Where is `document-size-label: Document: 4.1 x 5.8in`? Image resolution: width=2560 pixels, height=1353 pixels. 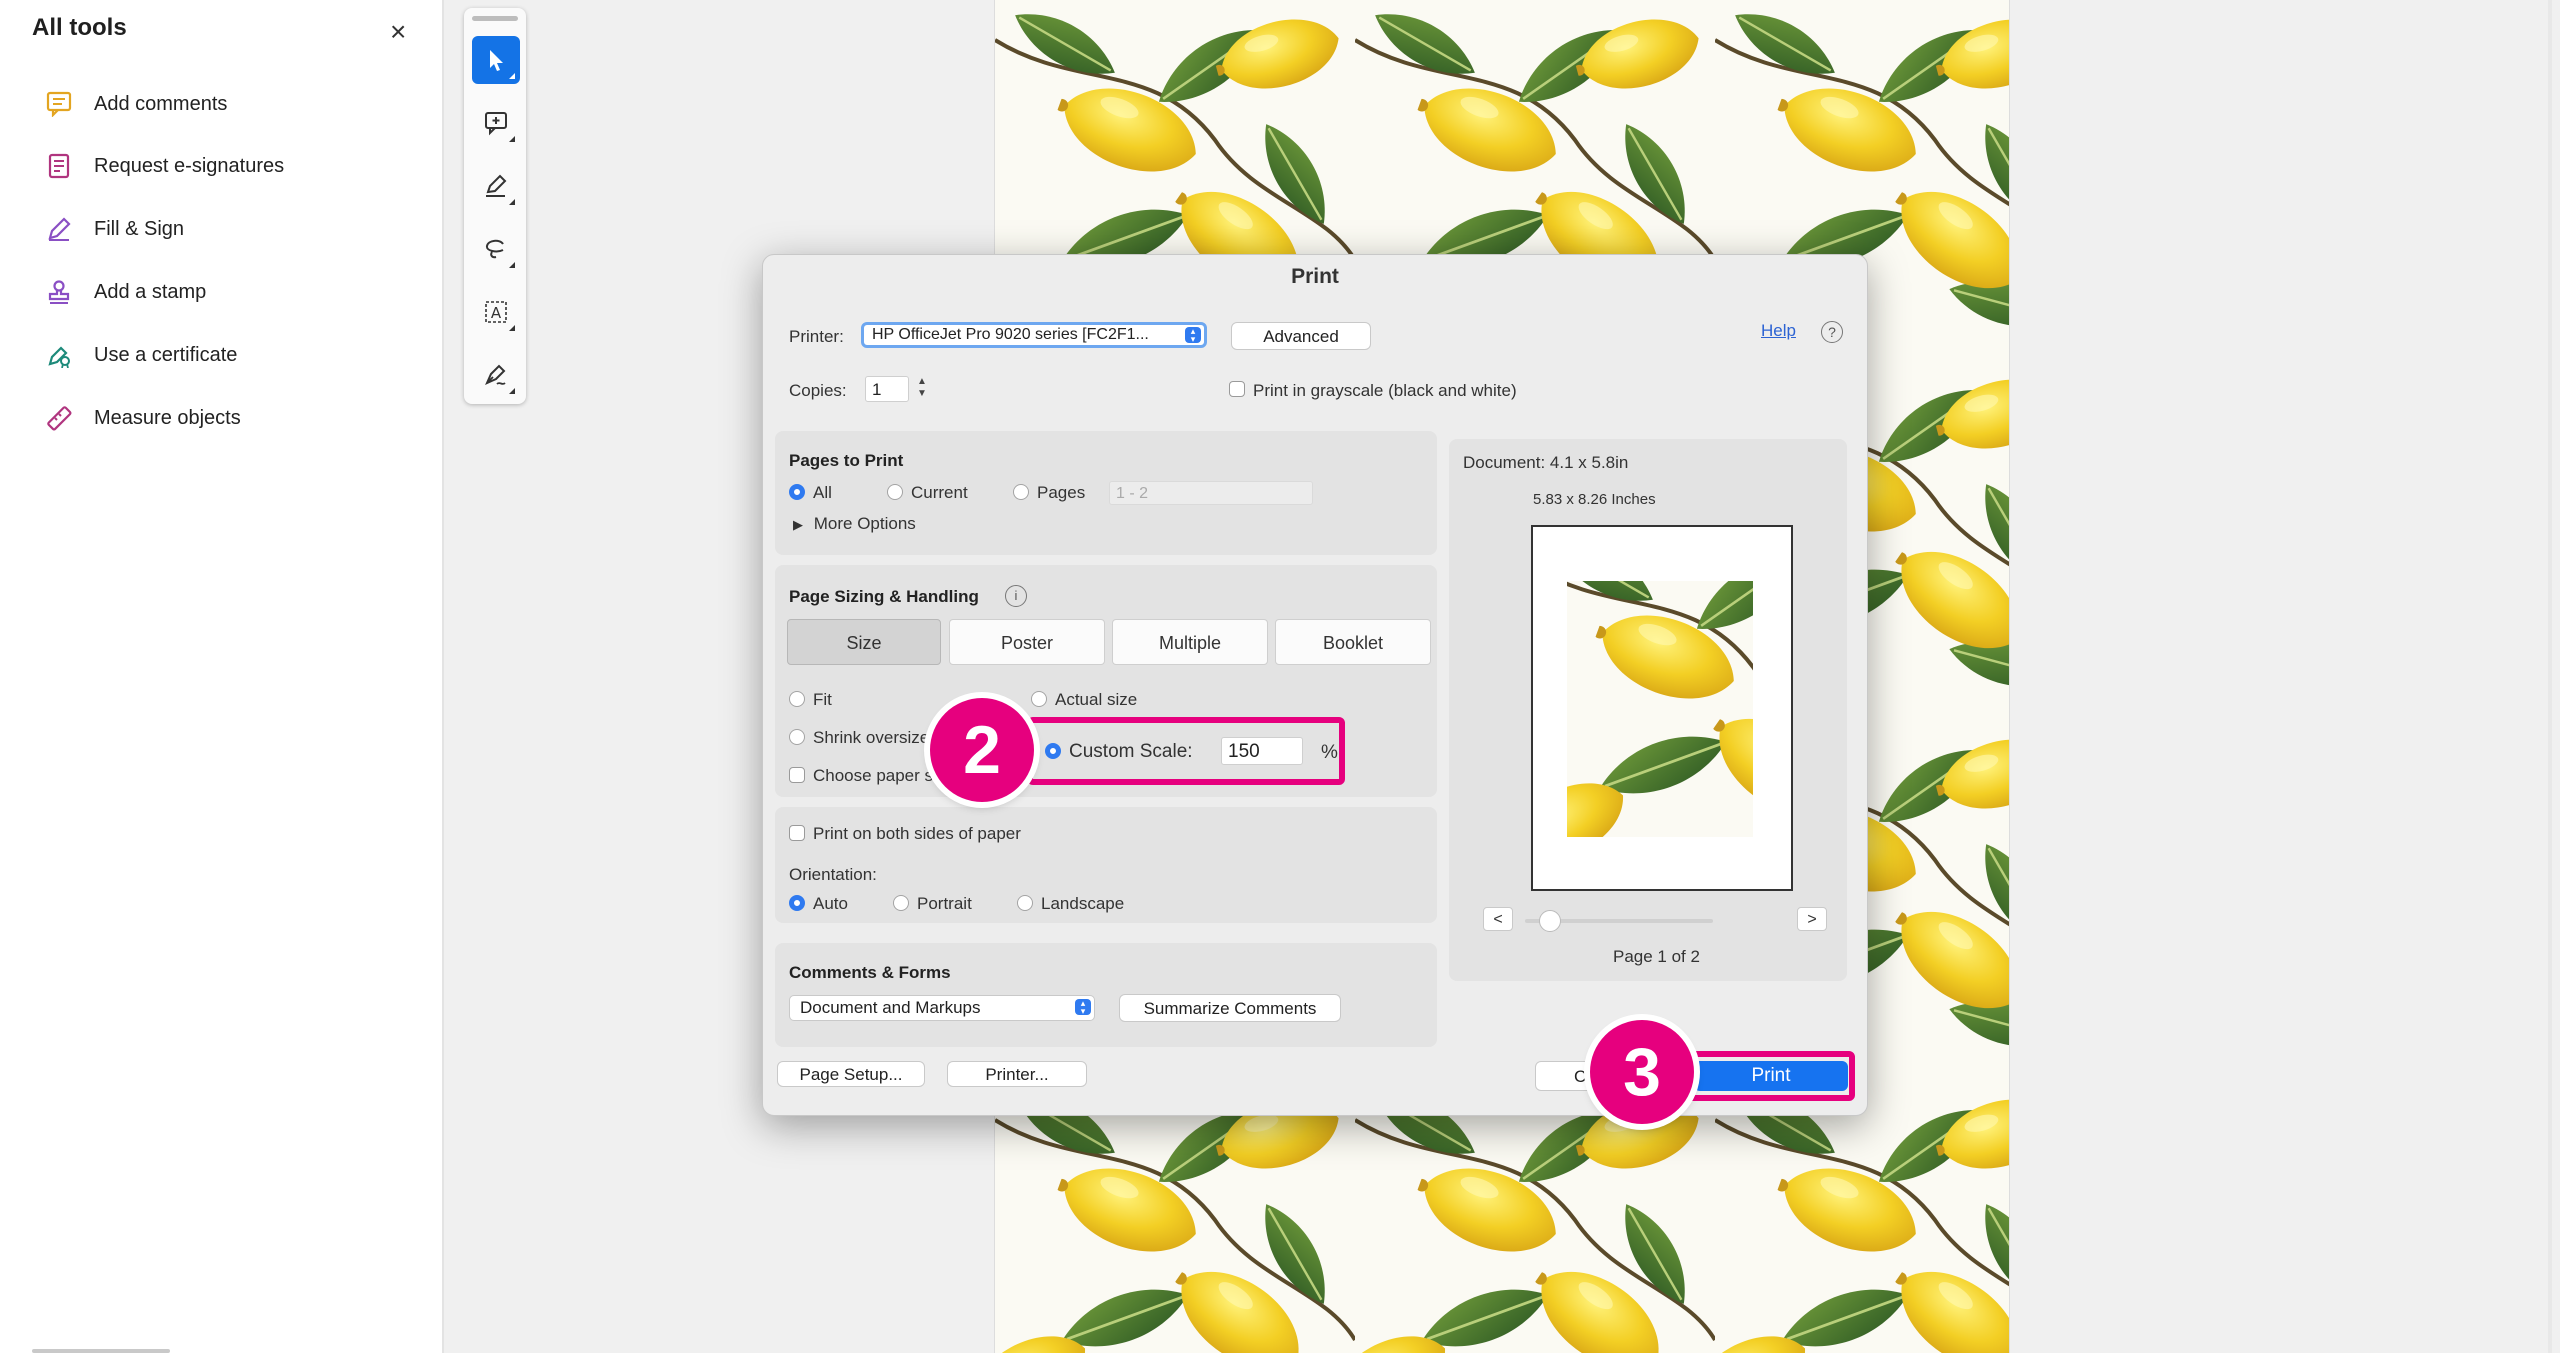
document-size-label: Document: 4.1 x 5.8in is located at coordinates (1546, 462).